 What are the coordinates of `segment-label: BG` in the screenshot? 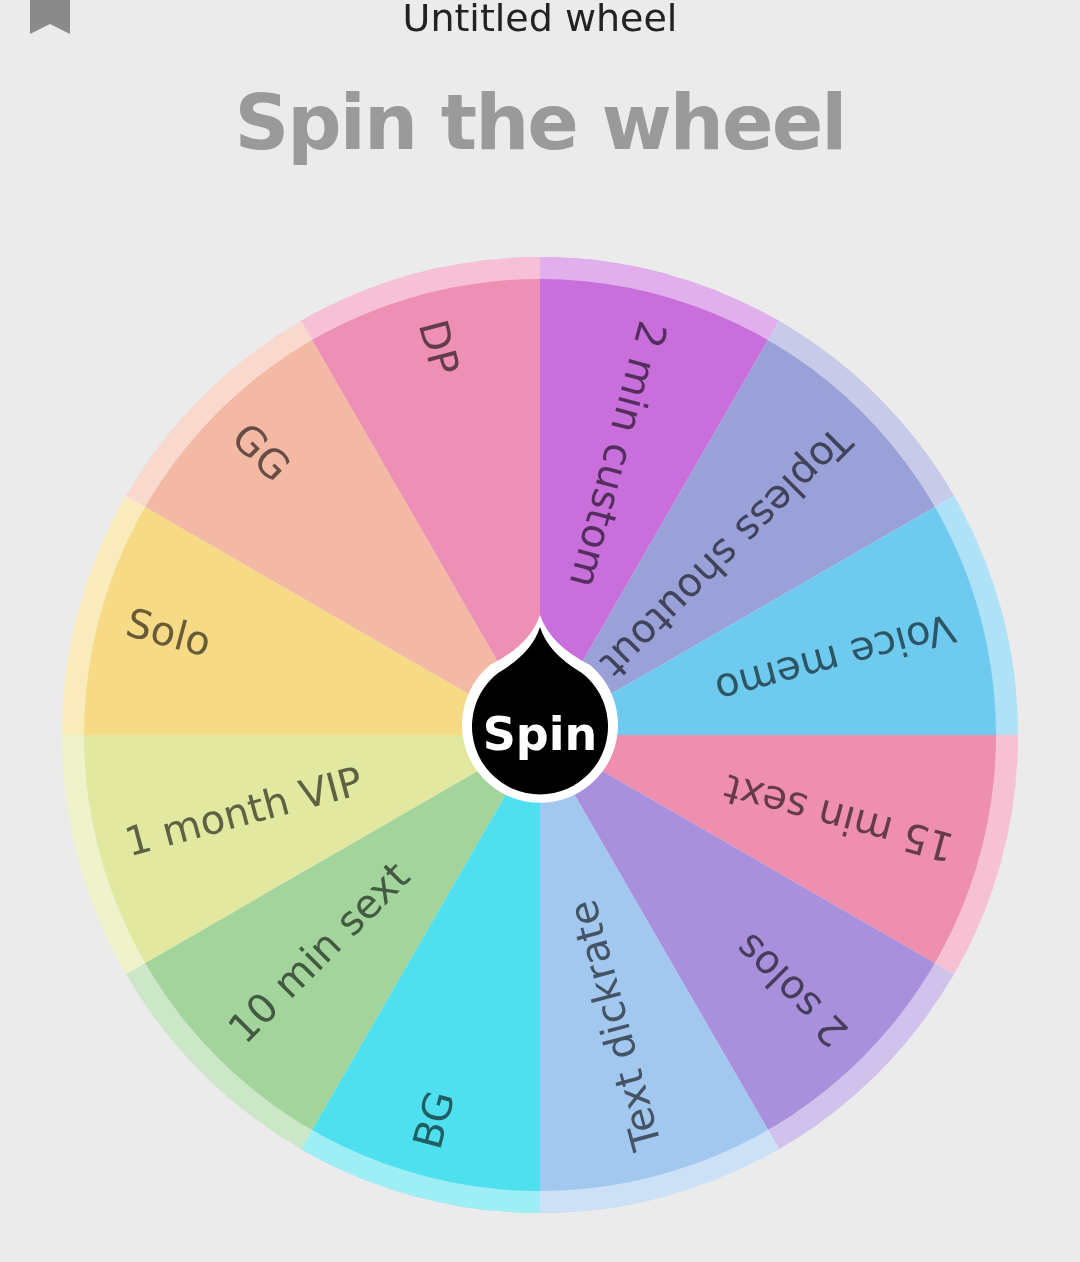 It's located at (434, 1119).